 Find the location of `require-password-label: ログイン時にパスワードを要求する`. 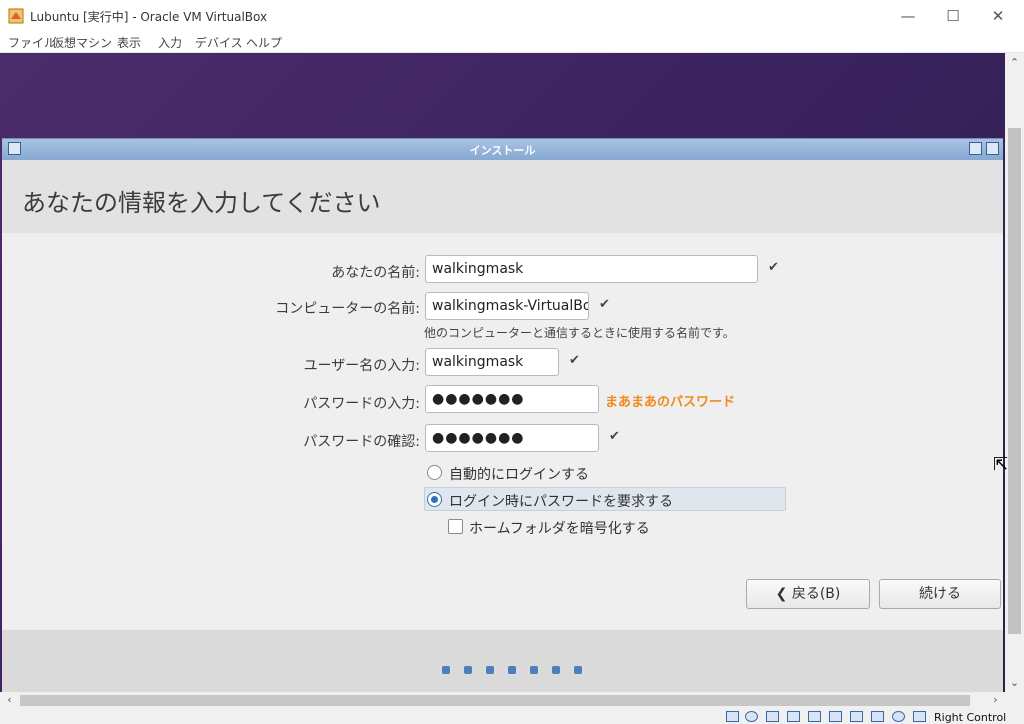

require-password-label: ログイン時にパスワードを要求する is located at coordinates (561, 501).